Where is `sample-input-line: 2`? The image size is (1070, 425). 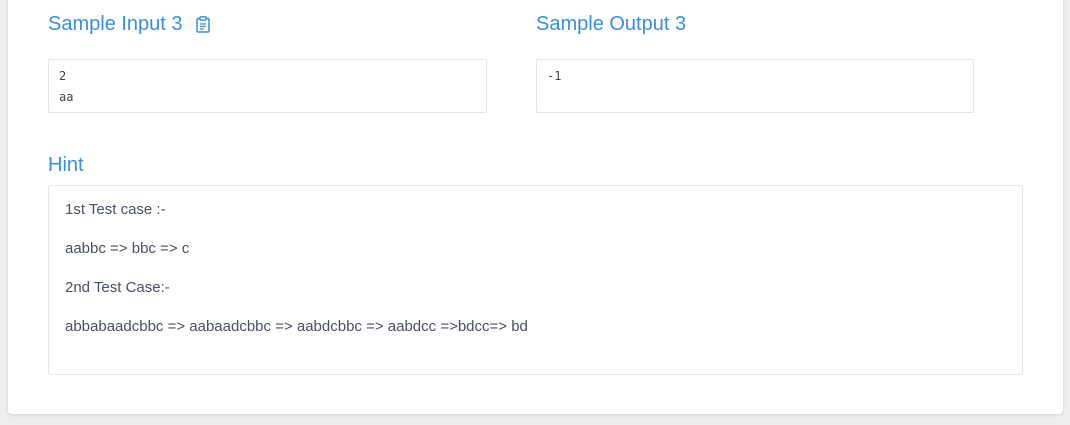
sample-input-line: 2 is located at coordinates (63, 76).